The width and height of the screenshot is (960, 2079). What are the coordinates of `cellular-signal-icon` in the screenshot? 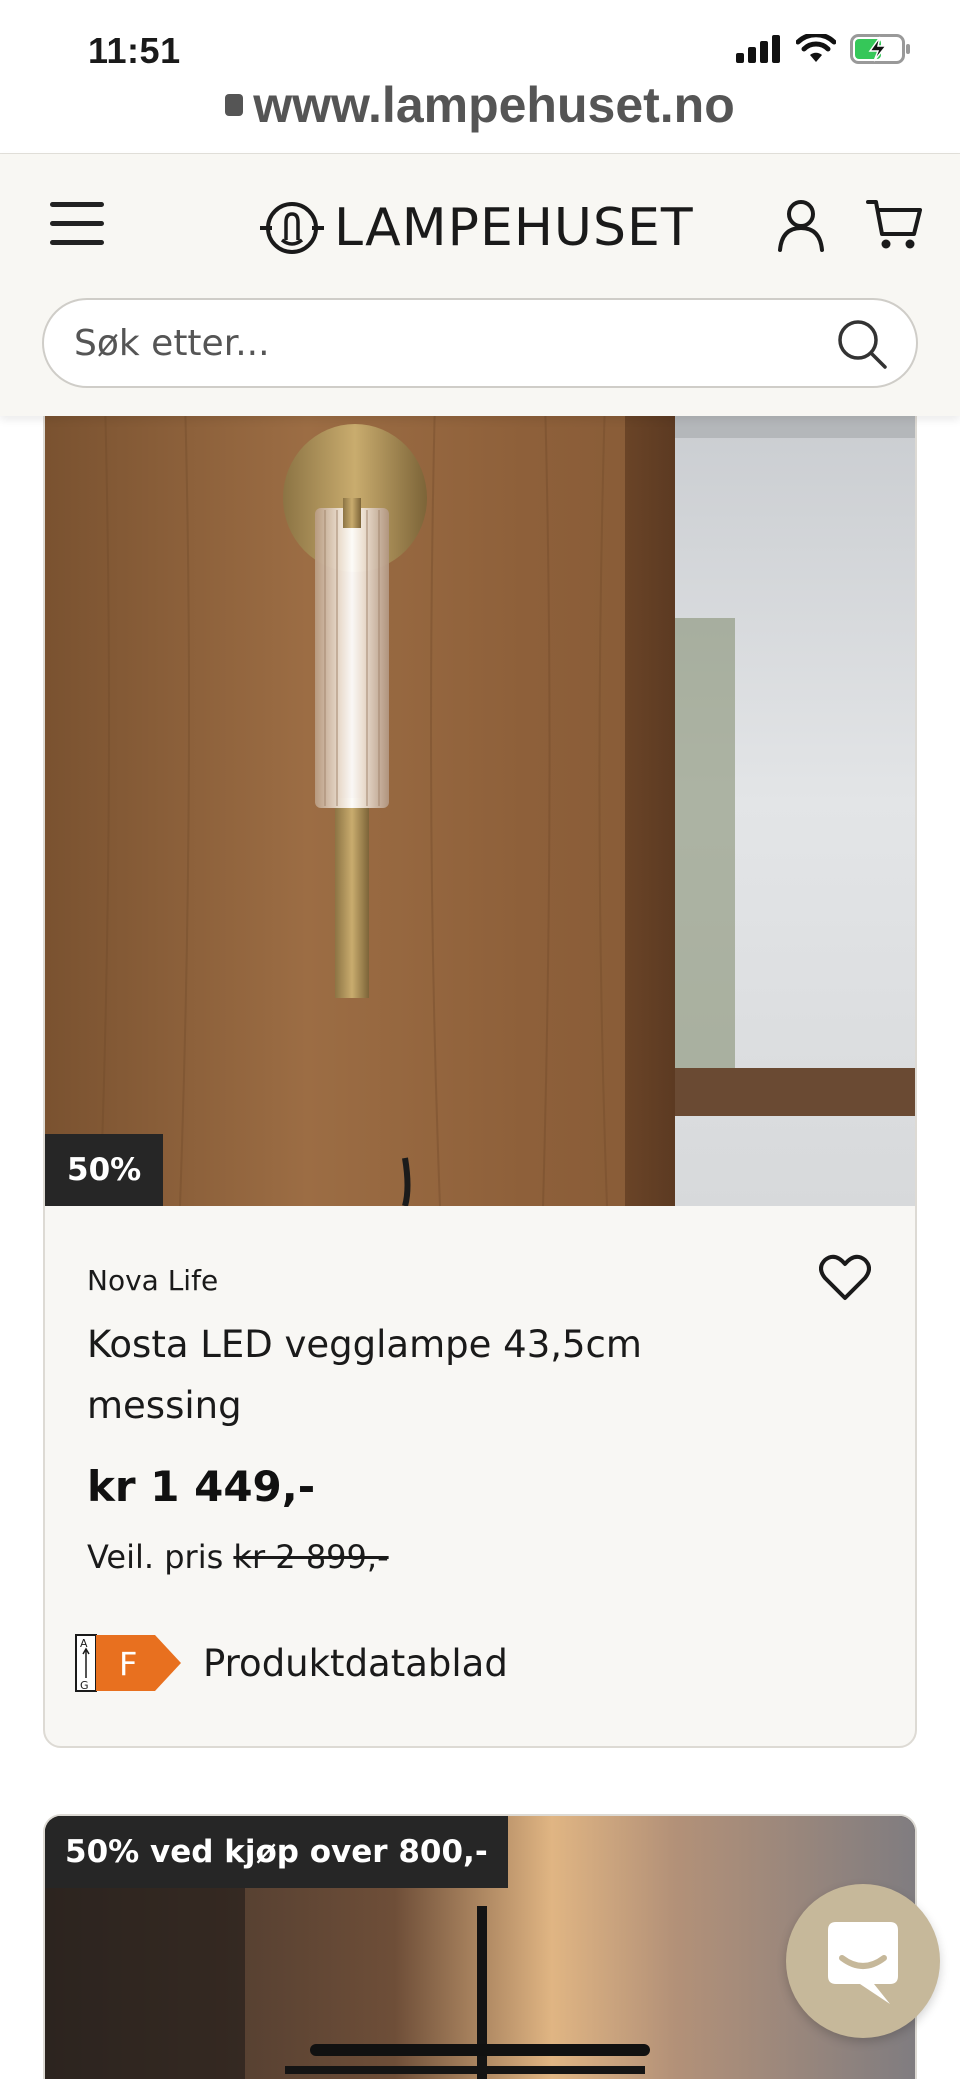 It's located at (758, 49).